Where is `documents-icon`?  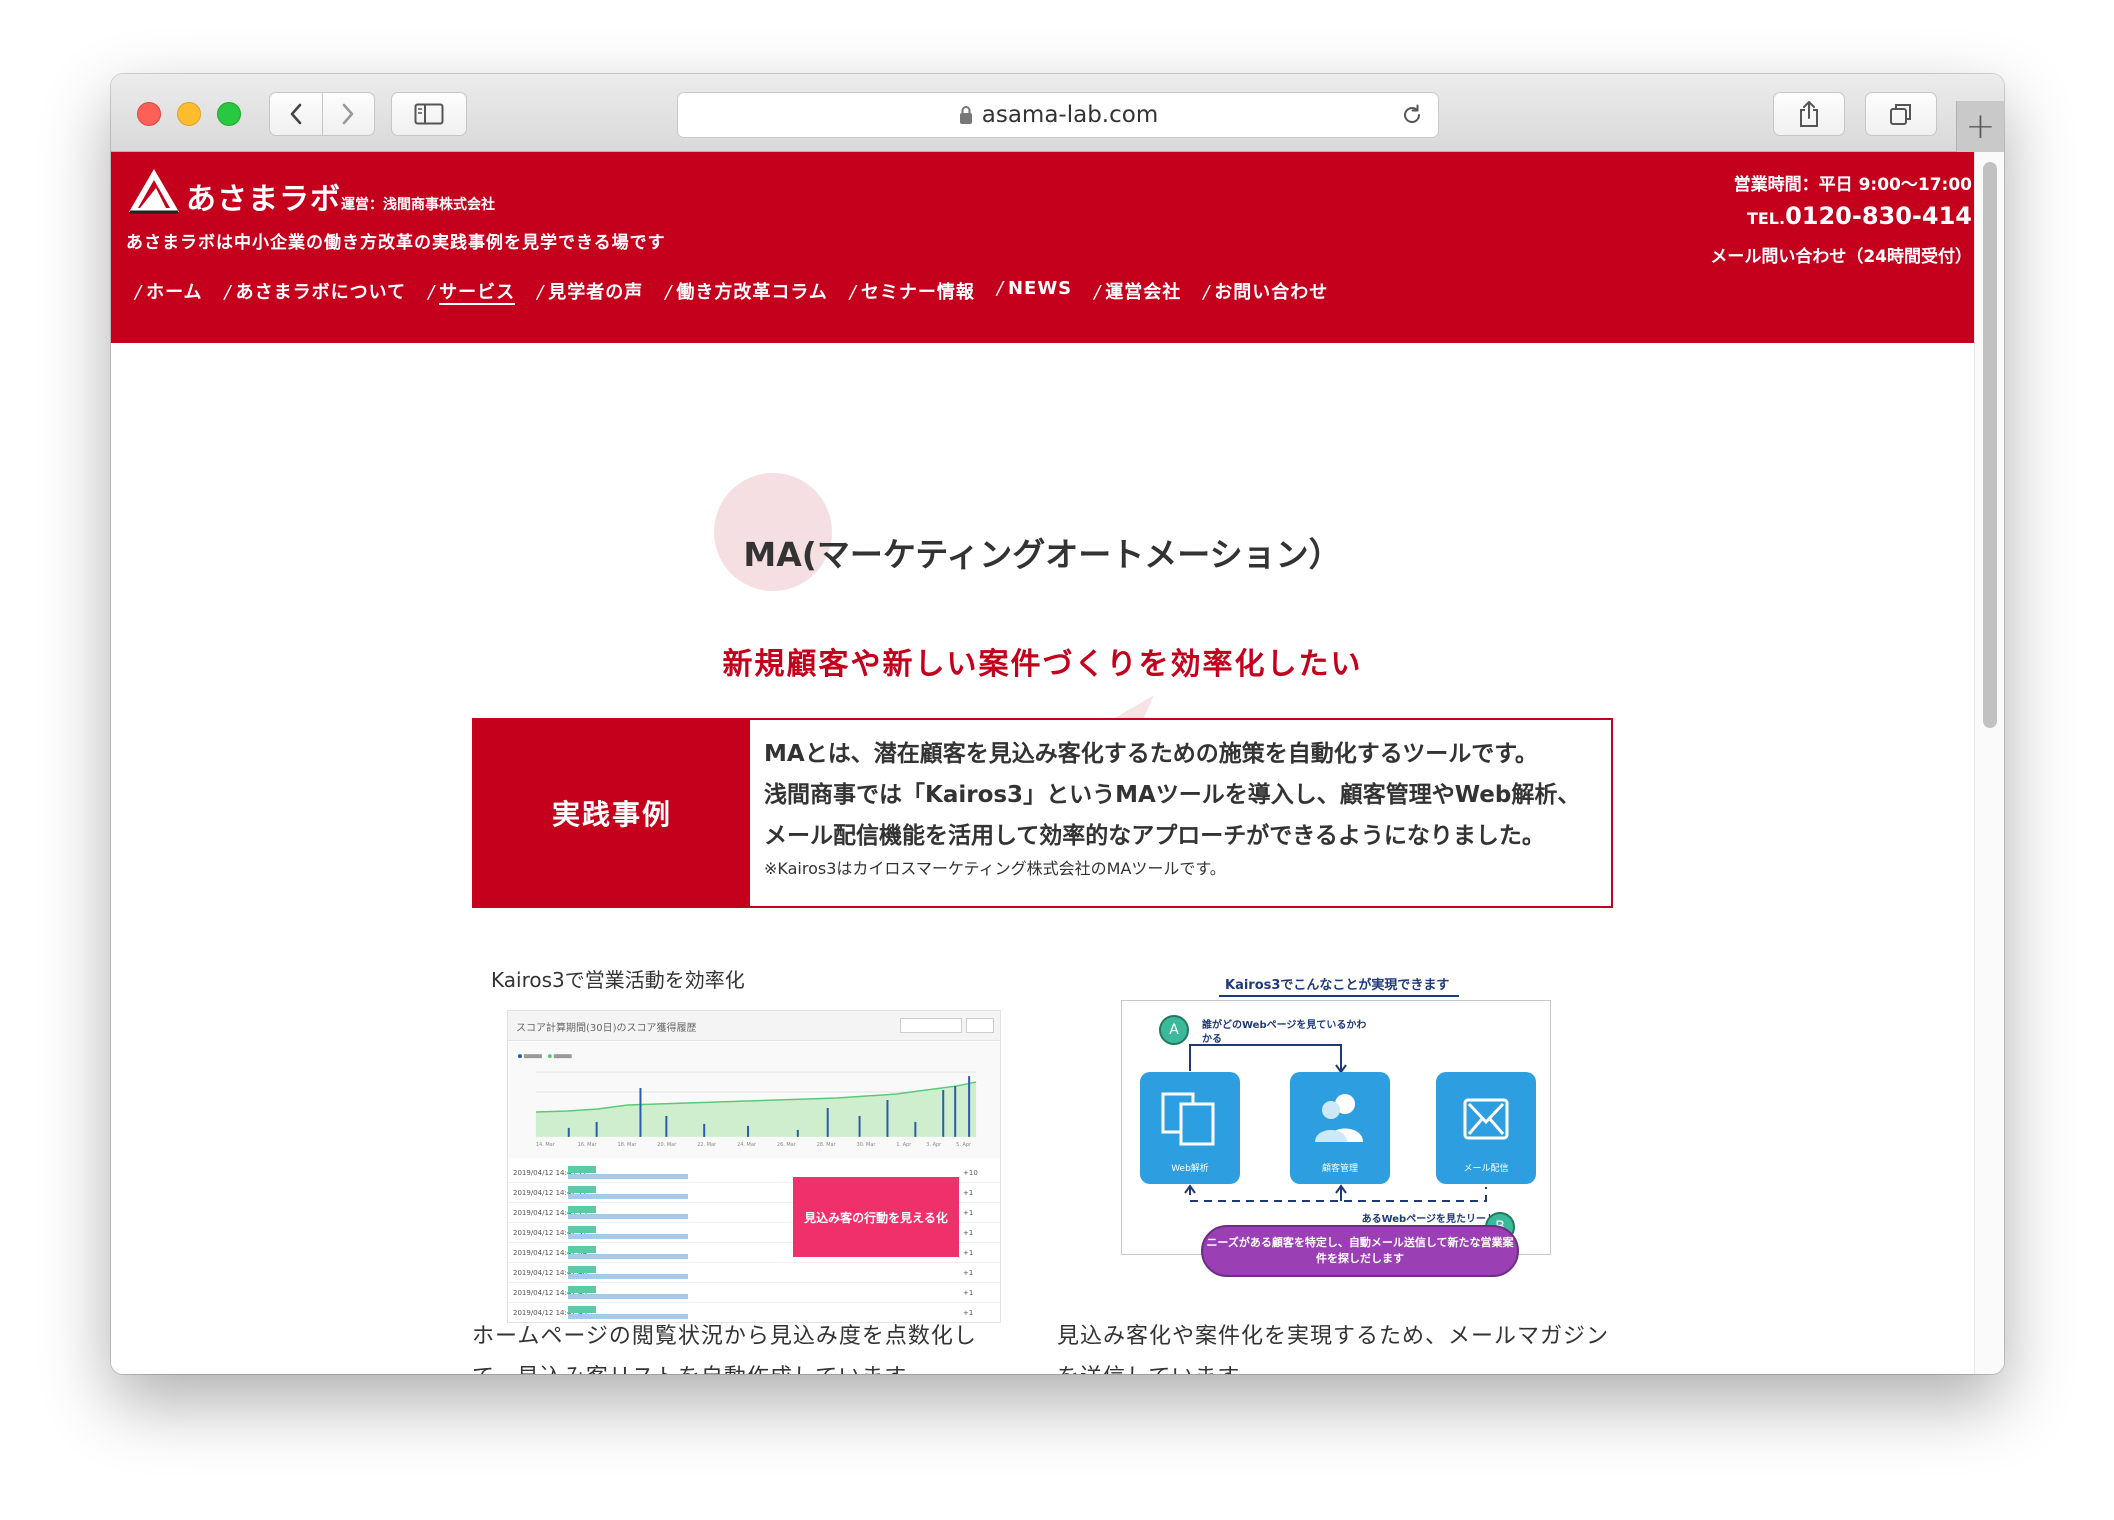 documents-icon is located at coordinates (1188, 1119).